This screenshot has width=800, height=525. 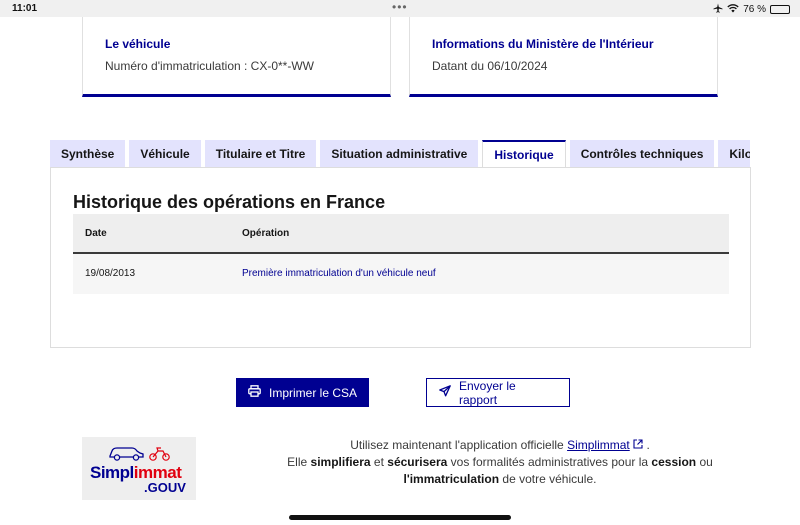 I want to click on tab-situation-administrative: Situation administrative, so click(x=399, y=154).